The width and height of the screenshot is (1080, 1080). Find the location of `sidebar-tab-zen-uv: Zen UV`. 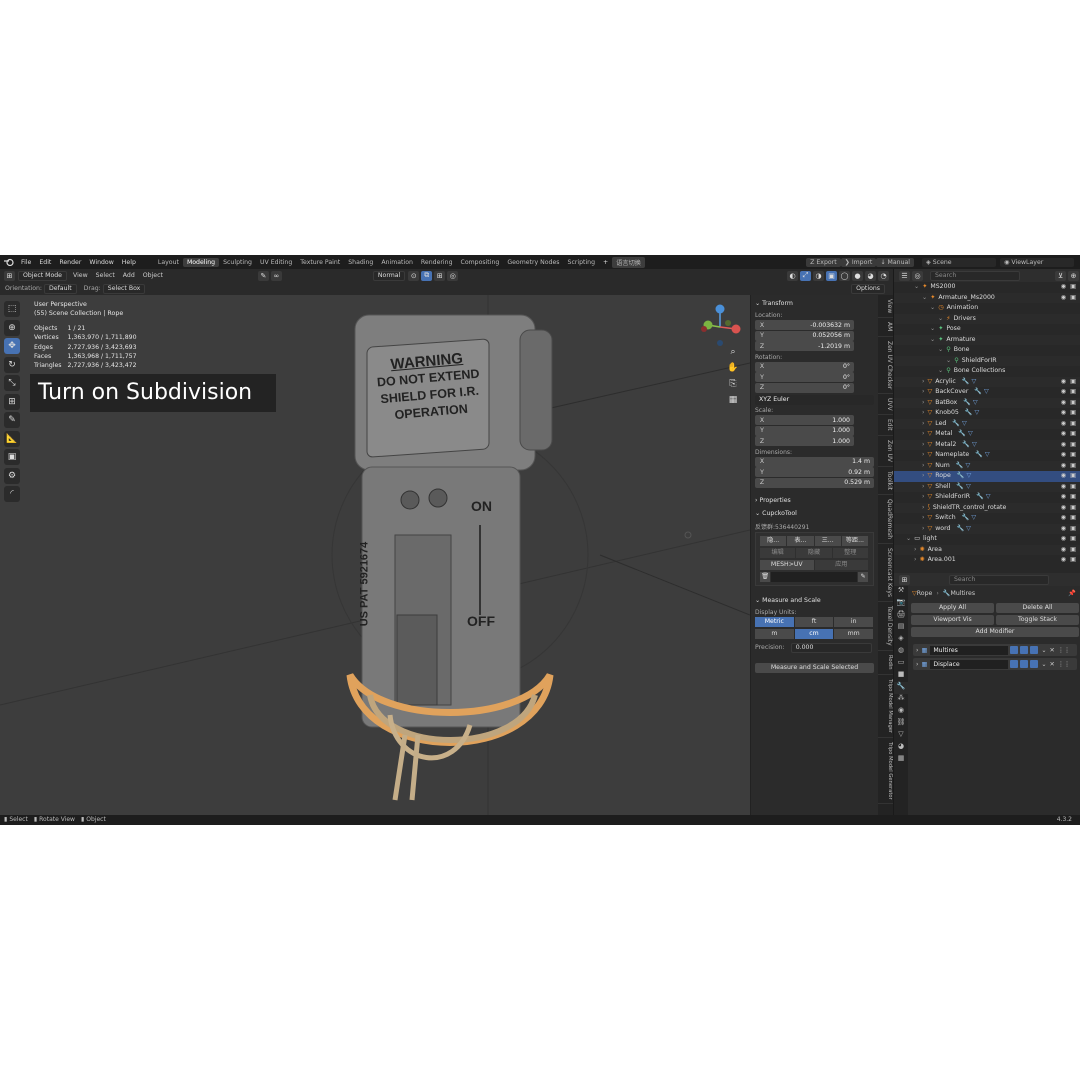

sidebar-tab-zen-uv: Zen UV is located at coordinates (885, 452).